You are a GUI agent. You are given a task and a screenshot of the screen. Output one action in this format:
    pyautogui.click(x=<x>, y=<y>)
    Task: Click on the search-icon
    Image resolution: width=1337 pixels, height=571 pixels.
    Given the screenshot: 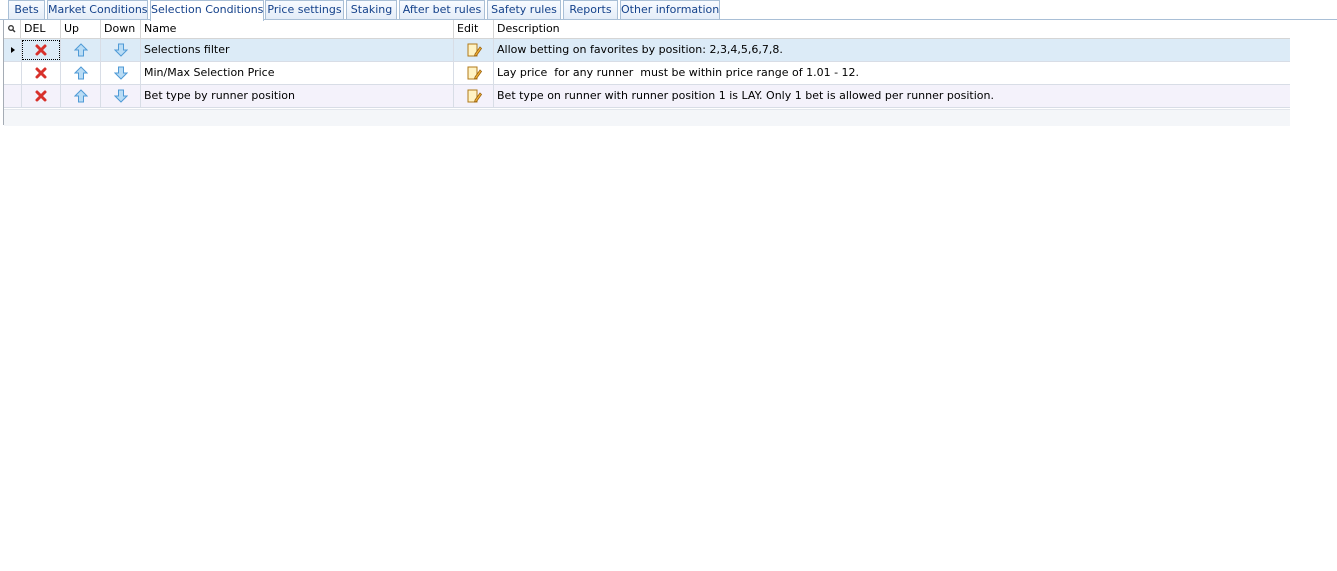 What is the action you would take?
    pyautogui.click(x=12, y=29)
    